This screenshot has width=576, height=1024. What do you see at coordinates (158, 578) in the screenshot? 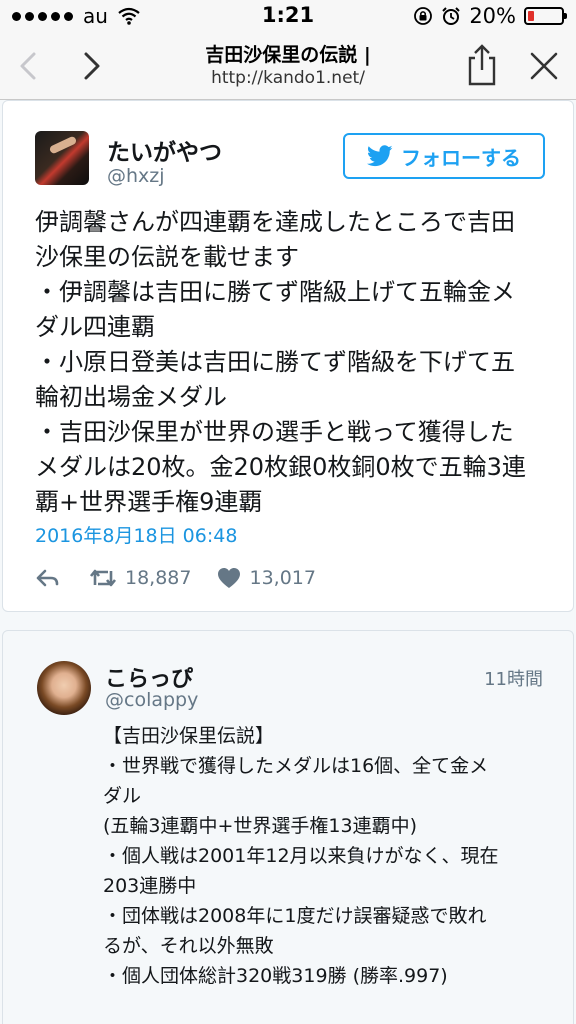
I see `retweet-count: 18,887` at bounding box center [158, 578].